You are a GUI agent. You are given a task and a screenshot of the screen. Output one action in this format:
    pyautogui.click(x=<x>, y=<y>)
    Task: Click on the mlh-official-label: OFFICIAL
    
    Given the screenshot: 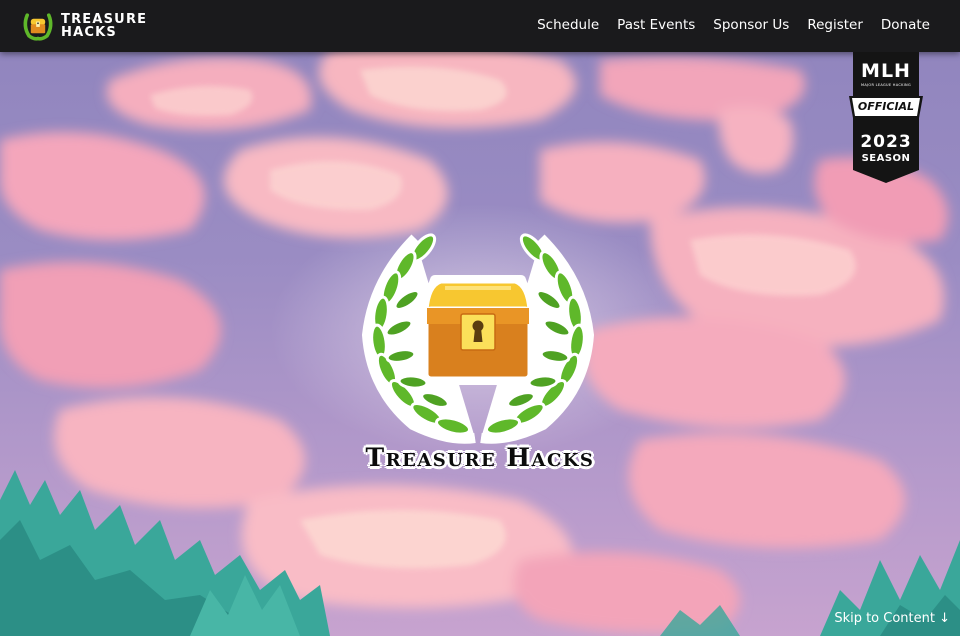 What is the action you would take?
    pyautogui.click(x=886, y=106)
    